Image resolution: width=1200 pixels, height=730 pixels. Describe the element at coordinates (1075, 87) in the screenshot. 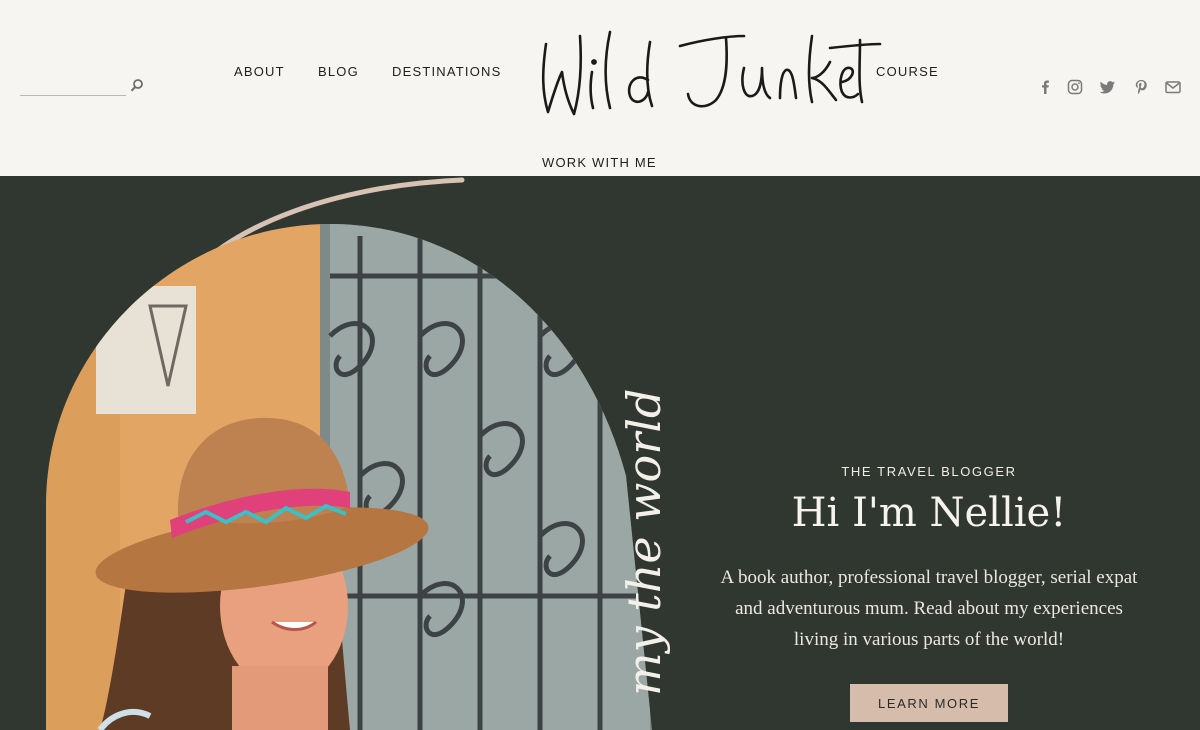

I see `instagram-icon` at that location.